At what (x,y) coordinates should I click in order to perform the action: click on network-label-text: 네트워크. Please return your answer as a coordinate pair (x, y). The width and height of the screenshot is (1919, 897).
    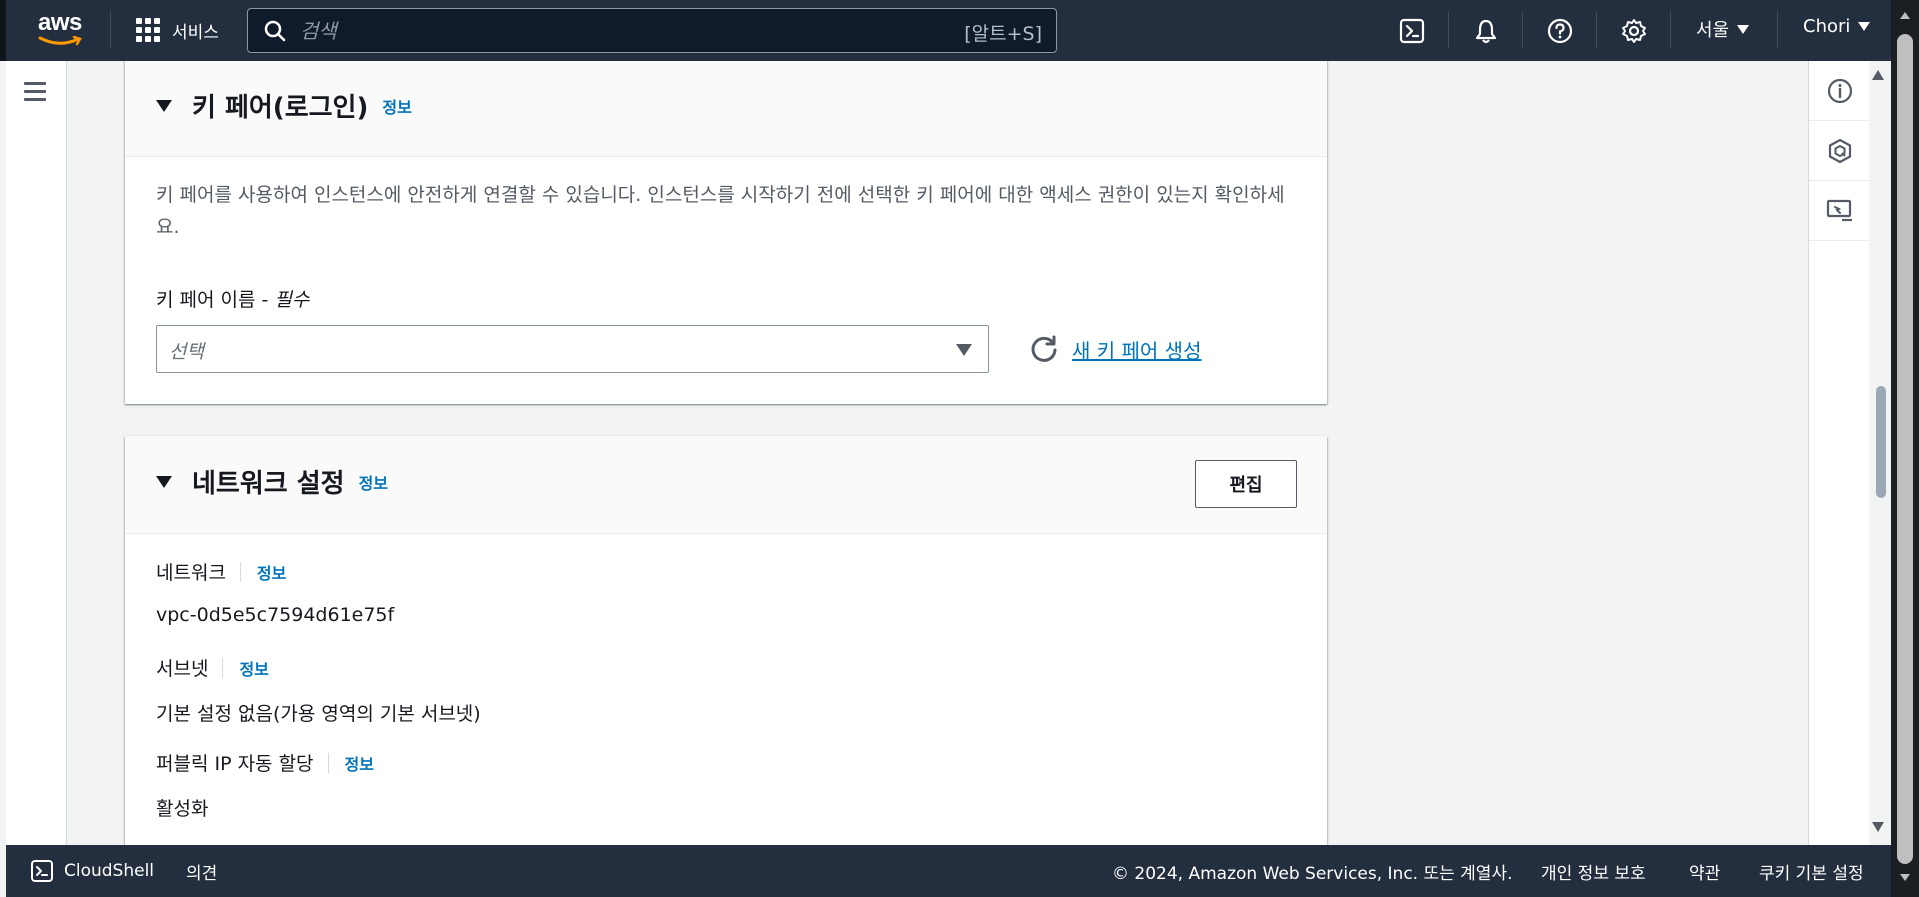
    Looking at the image, I should click on (191, 573).